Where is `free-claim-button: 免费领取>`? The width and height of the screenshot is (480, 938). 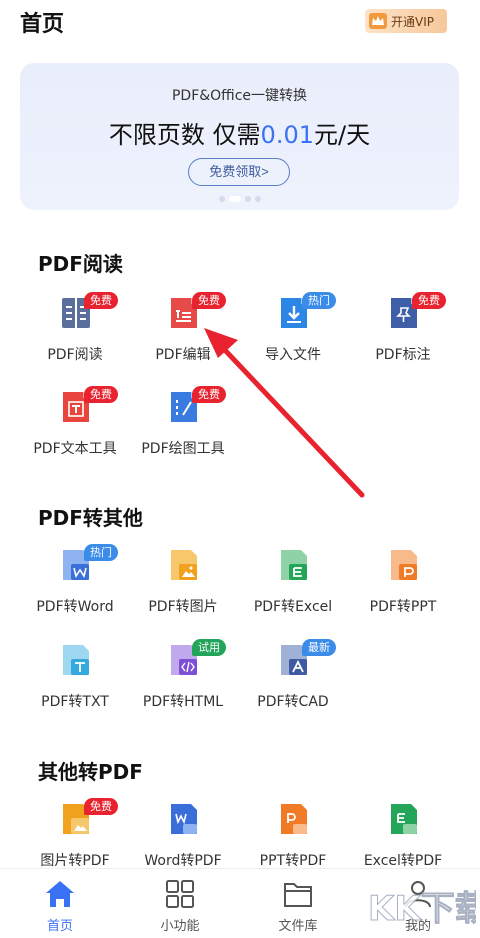
free-claim-button: 免费领取> is located at coordinates (239, 172).